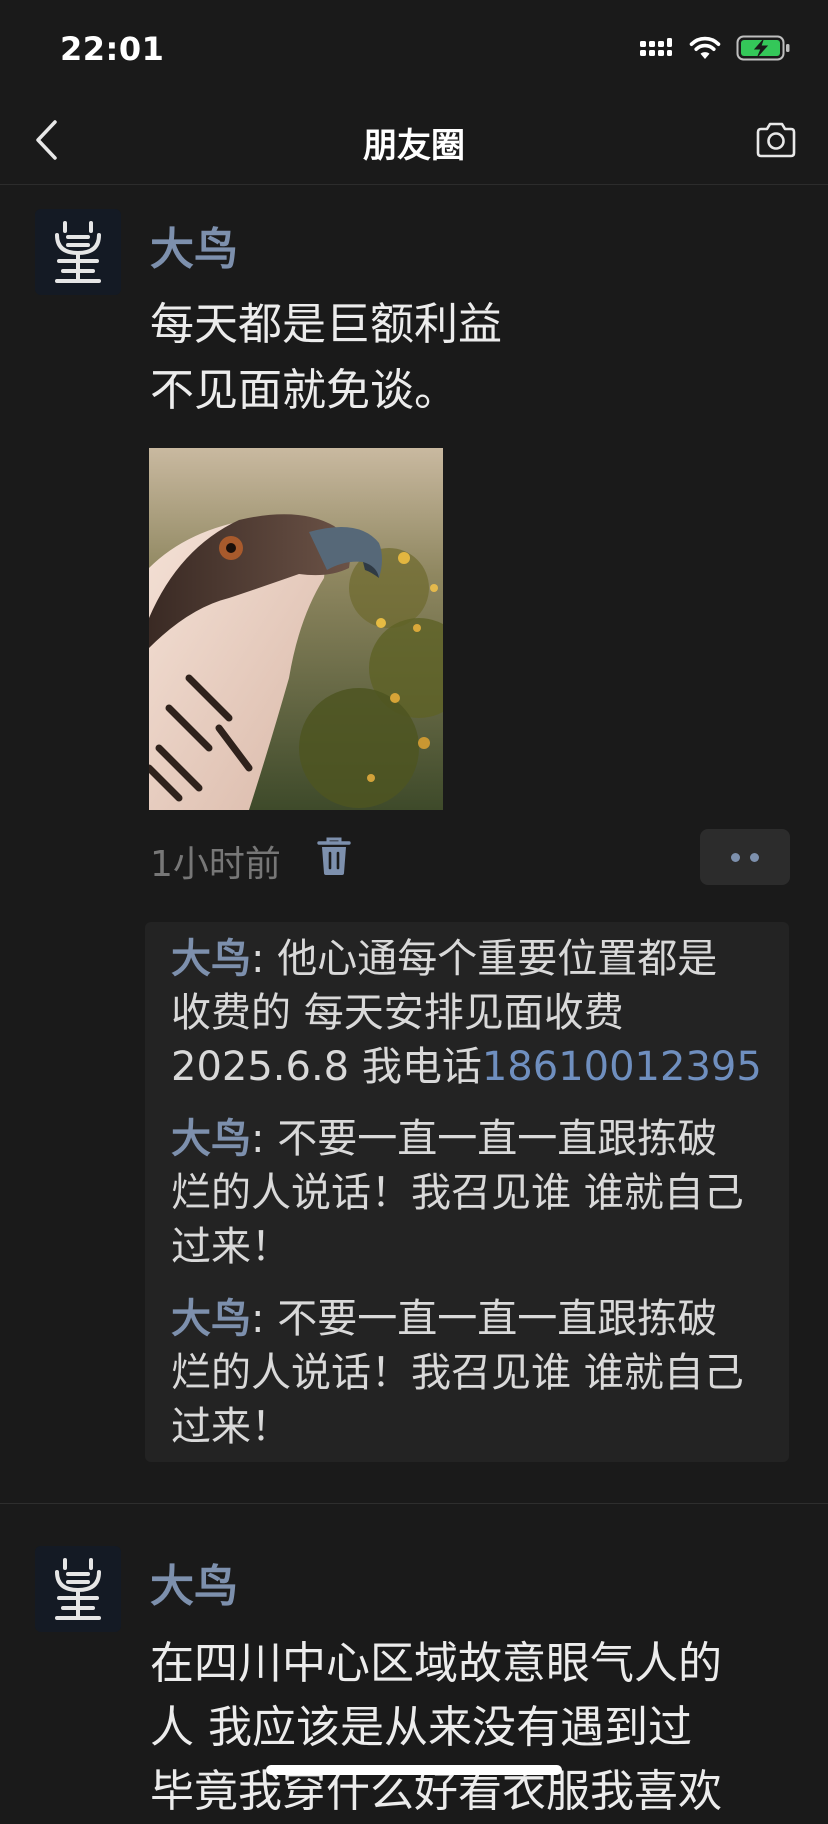 This screenshot has width=828, height=1824. I want to click on post-text: 每天都是巨额利益 不见面就免谈。, so click(470, 358).